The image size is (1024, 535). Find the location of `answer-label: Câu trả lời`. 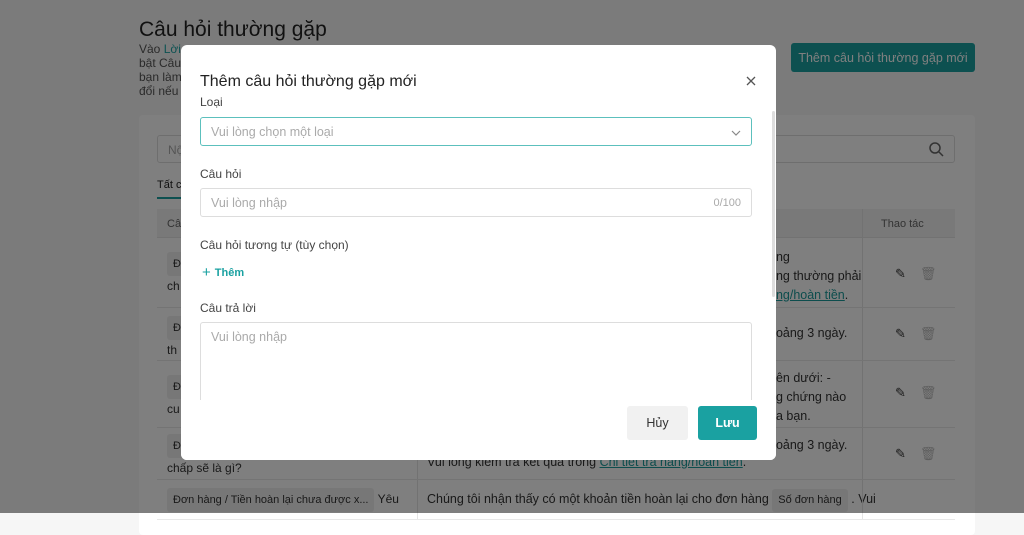

answer-label: Câu trả lời is located at coordinates (228, 308).